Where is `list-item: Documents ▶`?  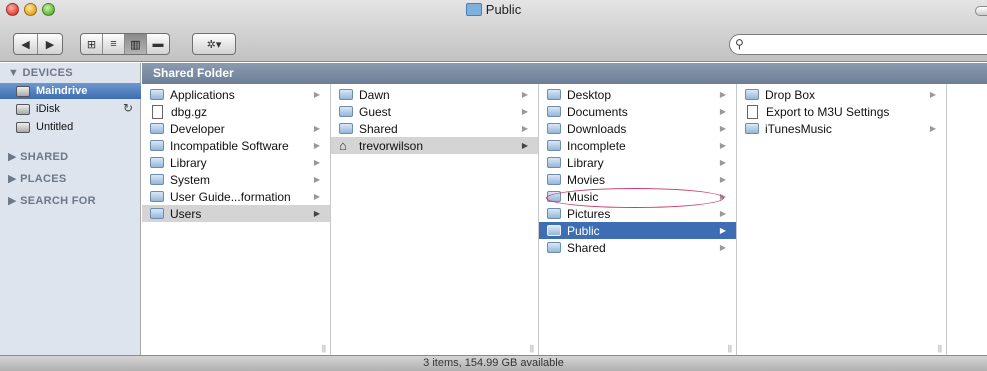
list-item: Documents ▶ is located at coordinates (637, 111).